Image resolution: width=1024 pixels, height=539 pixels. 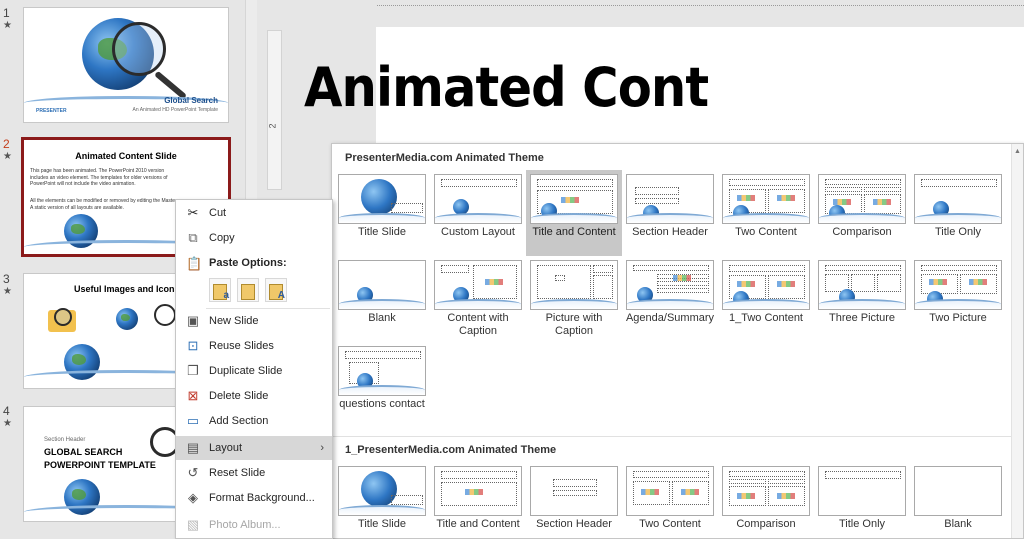 What do you see at coordinates (670, 299) in the screenshot?
I see `layout-agenda-summary: Agenda/Summary` at bounding box center [670, 299].